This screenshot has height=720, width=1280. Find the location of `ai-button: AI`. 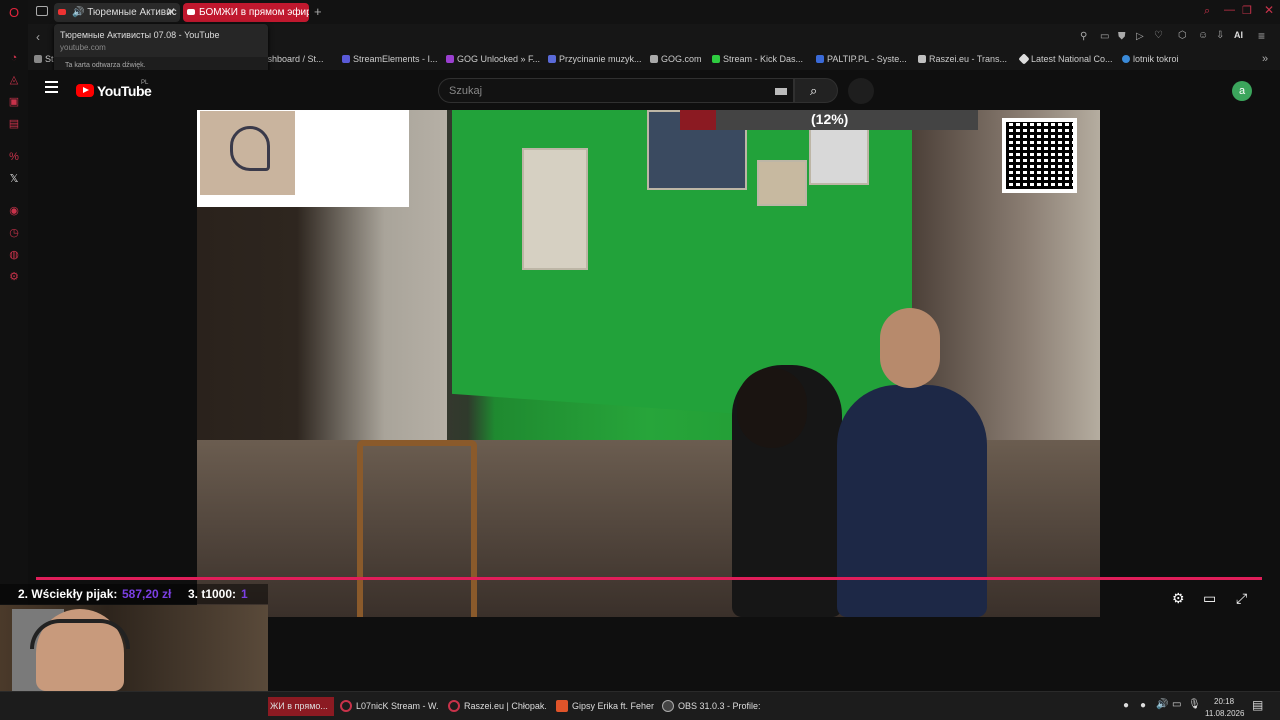

ai-button: AI is located at coordinates (1238, 35).